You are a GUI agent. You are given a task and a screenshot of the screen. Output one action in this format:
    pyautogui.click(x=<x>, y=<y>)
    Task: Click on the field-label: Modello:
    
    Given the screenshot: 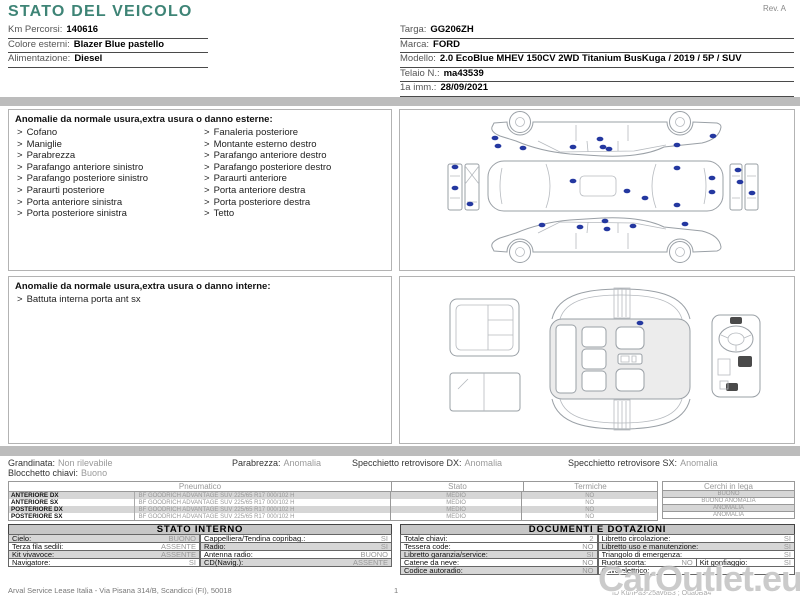 What is the action you would take?
    pyautogui.click(x=418, y=58)
    